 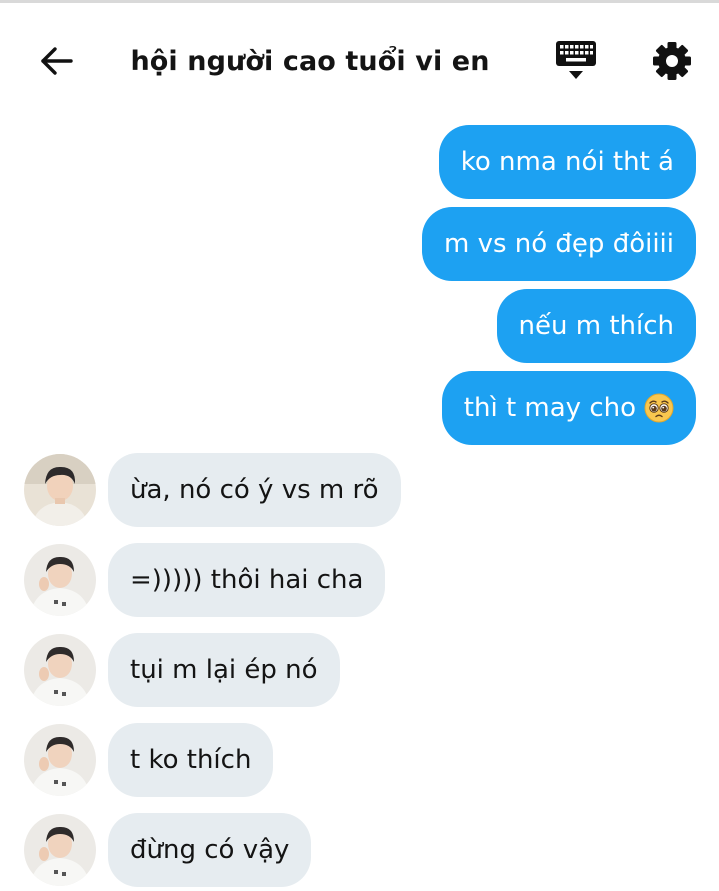 I want to click on message-text: nếu m thích, so click(x=596, y=326).